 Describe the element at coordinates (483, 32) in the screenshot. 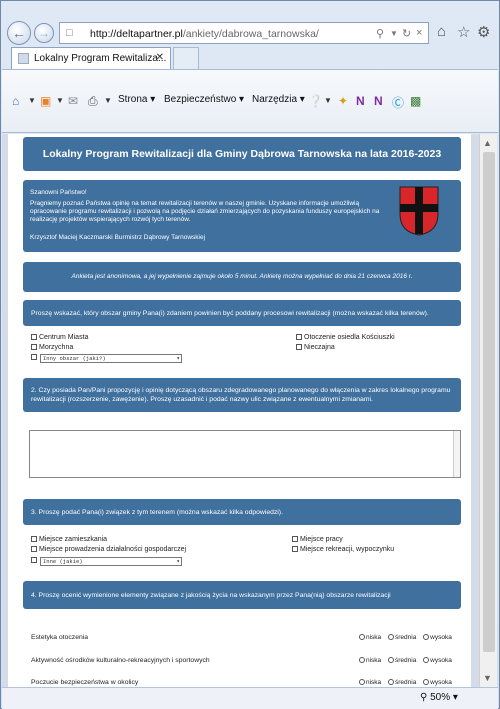

I see `settings-gear-icon: ⚙` at that location.